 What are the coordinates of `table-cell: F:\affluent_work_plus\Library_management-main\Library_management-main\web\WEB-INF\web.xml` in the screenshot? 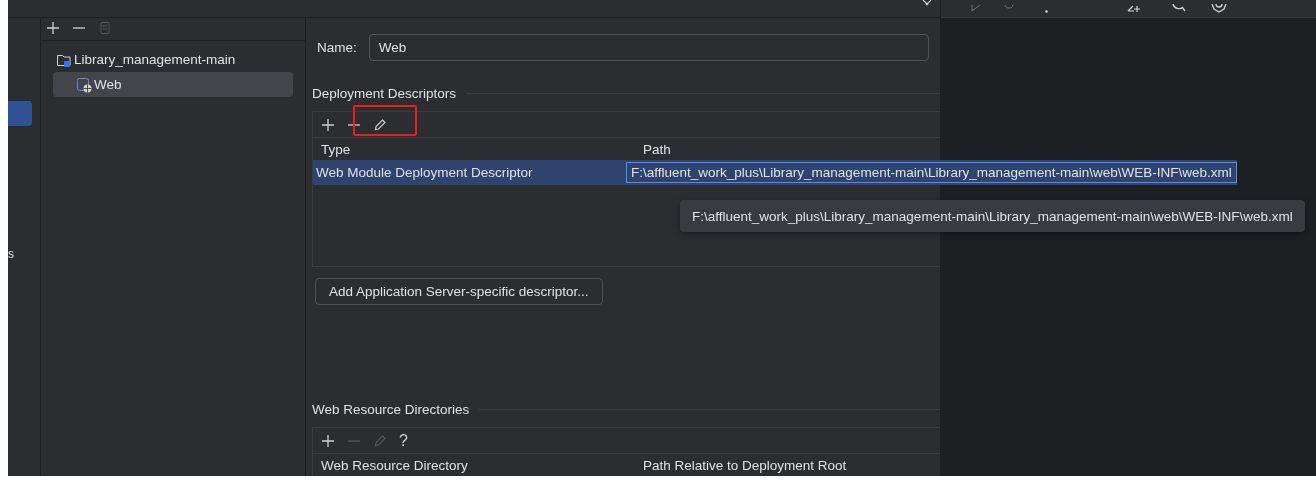 It's located at (931, 172).